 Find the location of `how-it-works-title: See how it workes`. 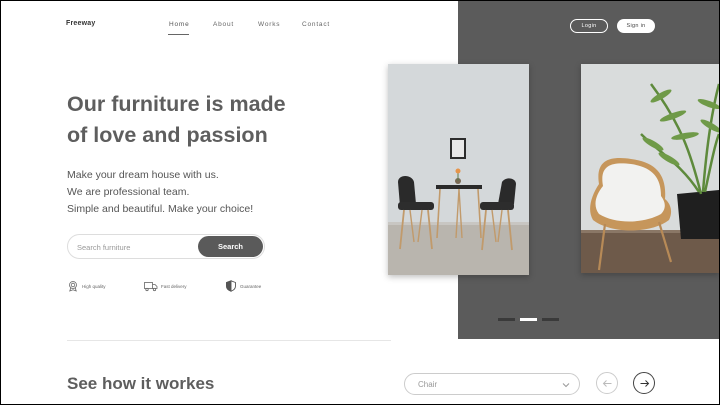

how-it-works-title: See how it workes is located at coordinates (141, 383).